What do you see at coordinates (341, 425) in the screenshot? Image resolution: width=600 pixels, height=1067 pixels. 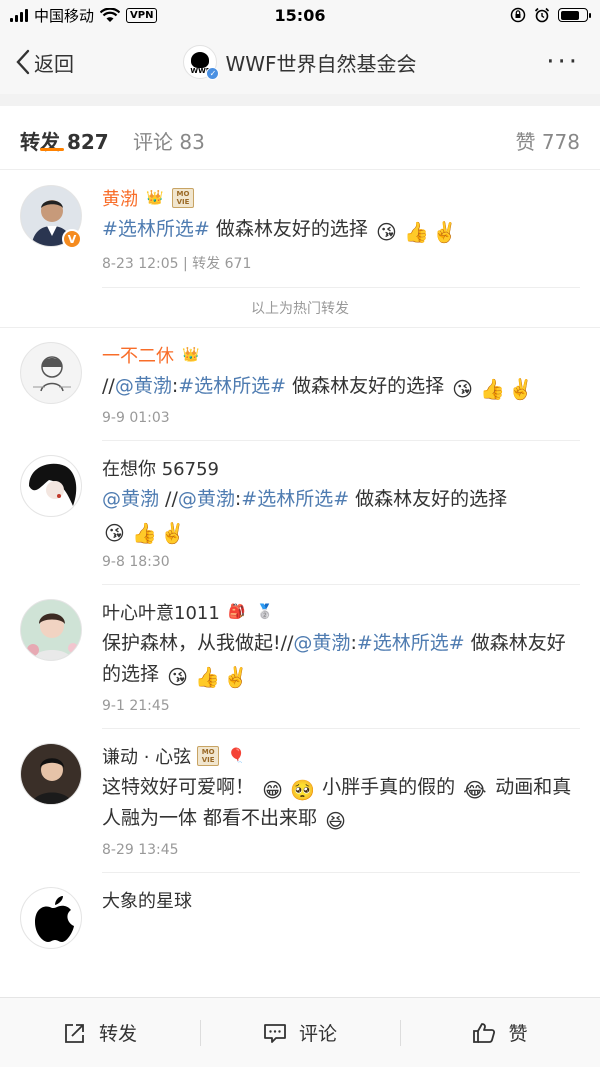 I see `post-meta: 9-9 01:03` at bounding box center [341, 425].